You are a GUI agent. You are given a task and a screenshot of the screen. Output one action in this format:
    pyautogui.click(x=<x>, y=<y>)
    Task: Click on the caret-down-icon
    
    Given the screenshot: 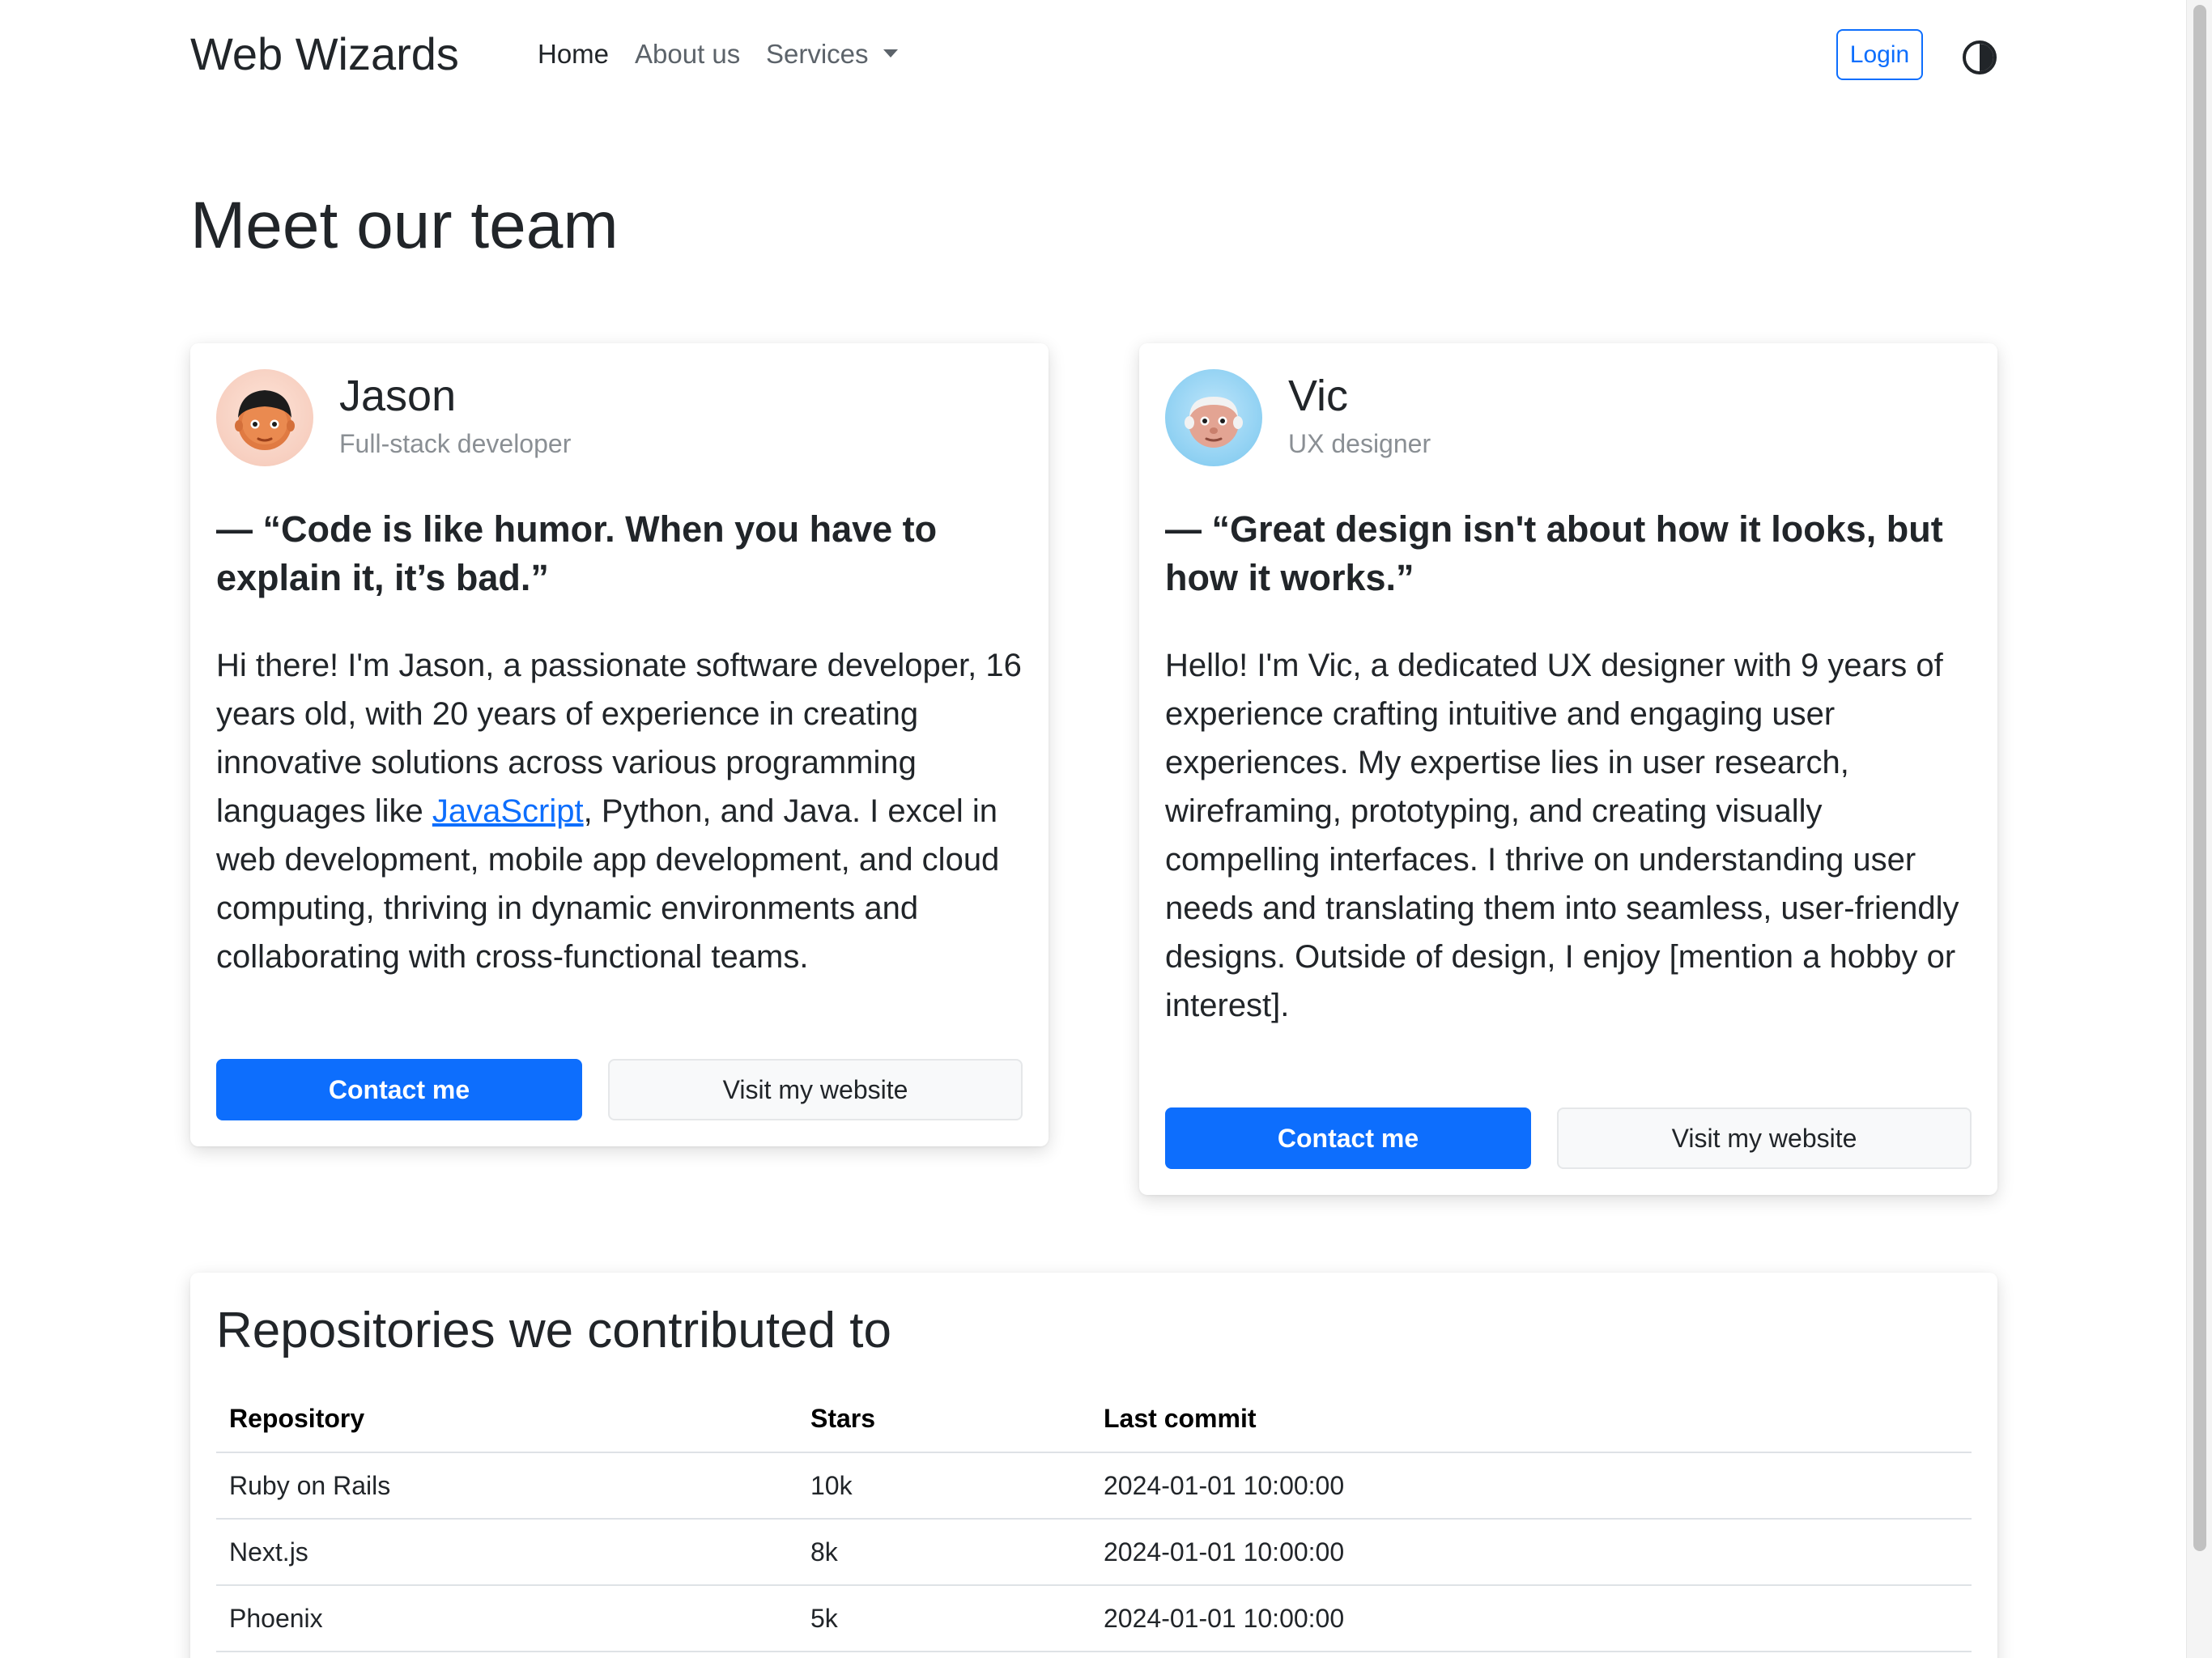 What is the action you would take?
    pyautogui.click(x=891, y=53)
    